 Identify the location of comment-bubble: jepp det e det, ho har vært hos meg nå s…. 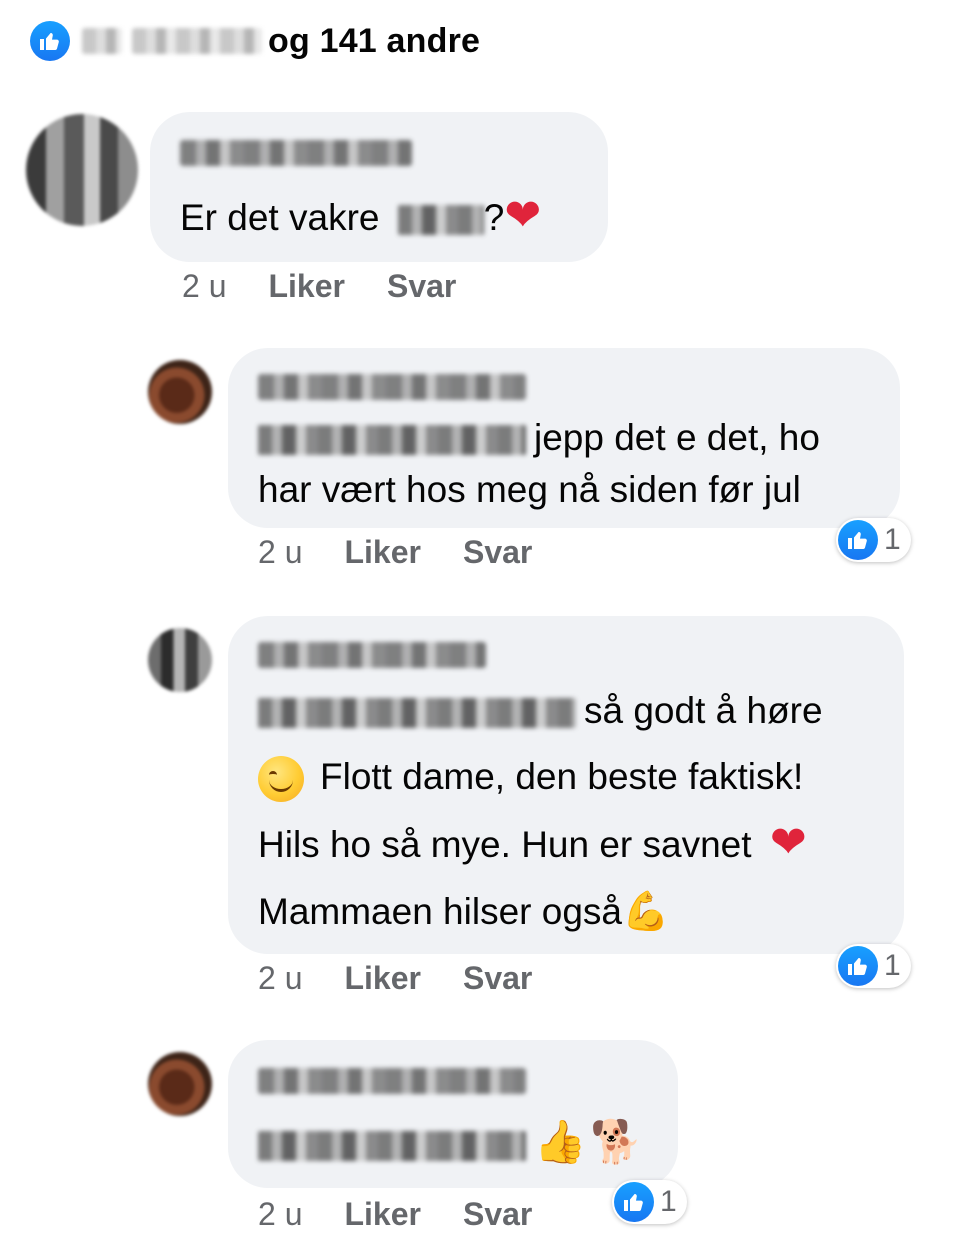
(564, 438).